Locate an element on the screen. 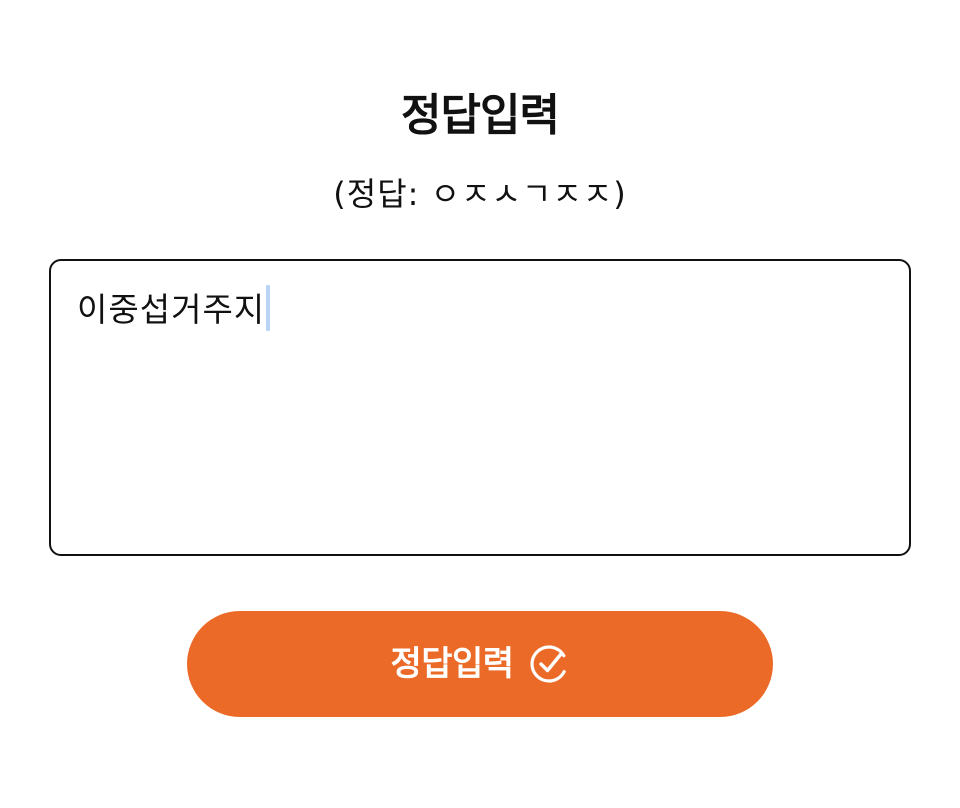  answer-value-text: 이중섭거주지 is located at coordinates (171, 309).